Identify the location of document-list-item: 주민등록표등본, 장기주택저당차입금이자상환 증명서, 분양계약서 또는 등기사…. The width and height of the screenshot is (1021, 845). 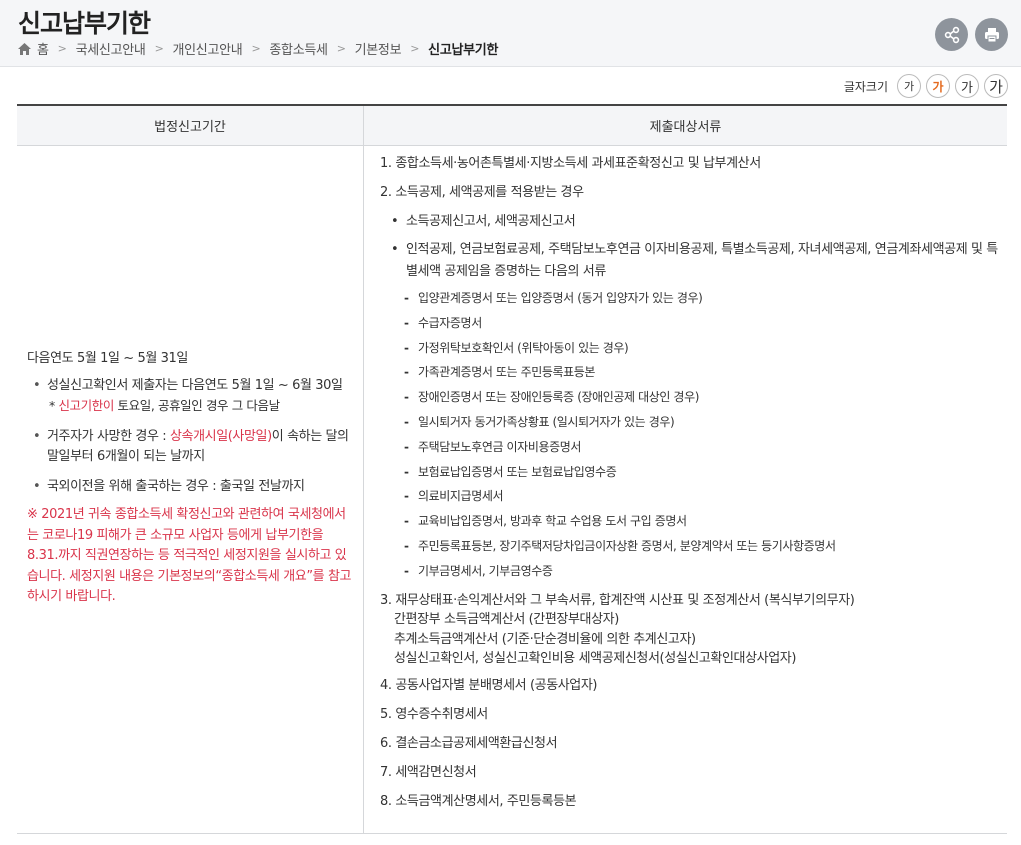
(690, 546).